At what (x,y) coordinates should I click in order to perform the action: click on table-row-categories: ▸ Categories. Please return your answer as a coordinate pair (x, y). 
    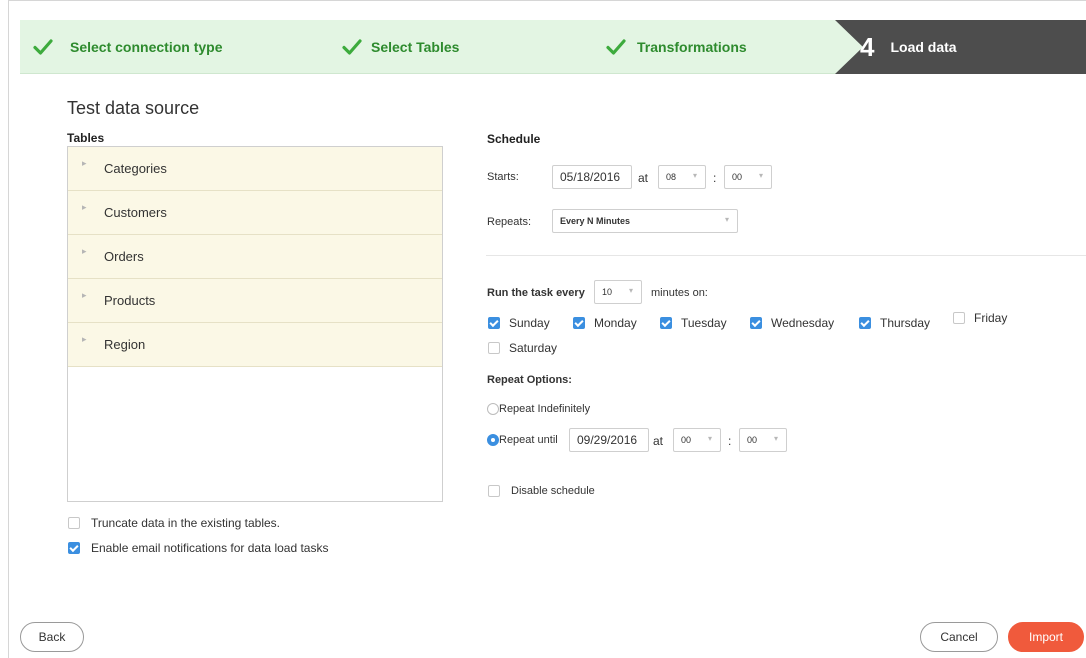
    Looking at the image, I should click on (255, 169).